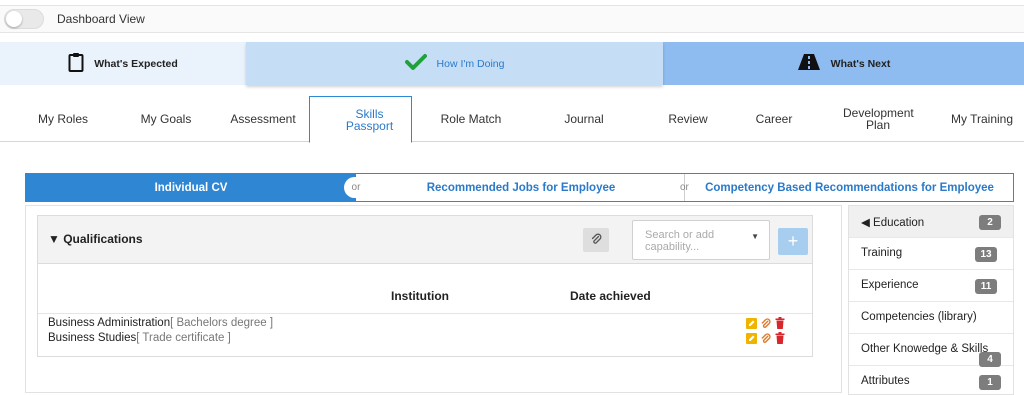 The image size is (1024, 395). I want to click on capability-search-select: Search or add capability... ▼, so click(701, 240).